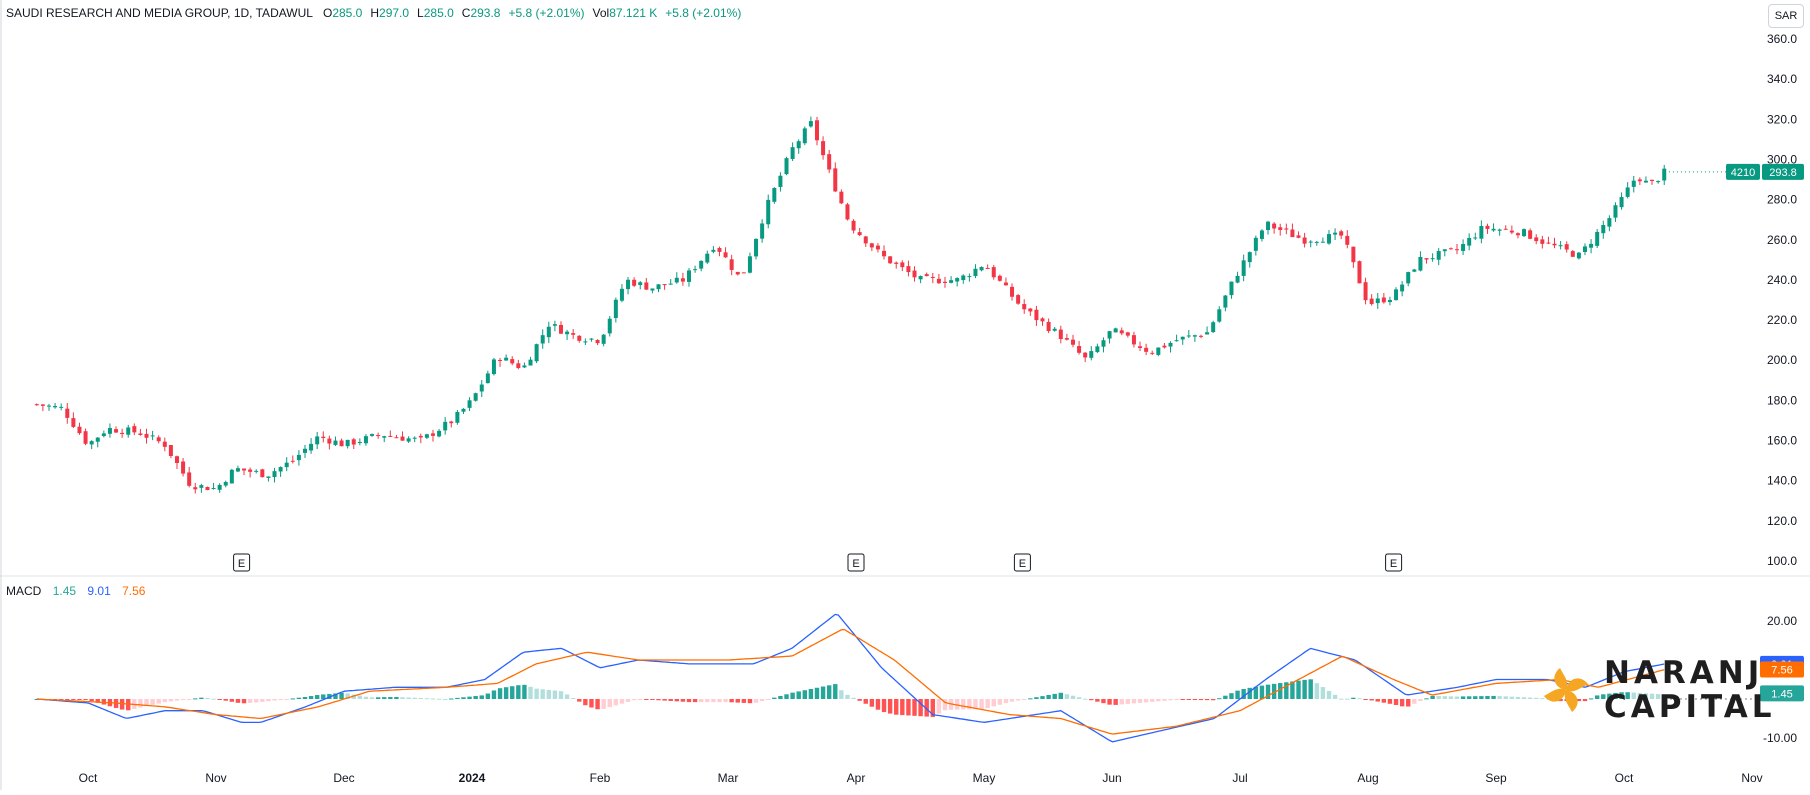 This screenshot has width=1810, height=795. Describe the element at coordinates (1782, 240) in the screenshot. I see `price-tick-label: 260.0` at that location.